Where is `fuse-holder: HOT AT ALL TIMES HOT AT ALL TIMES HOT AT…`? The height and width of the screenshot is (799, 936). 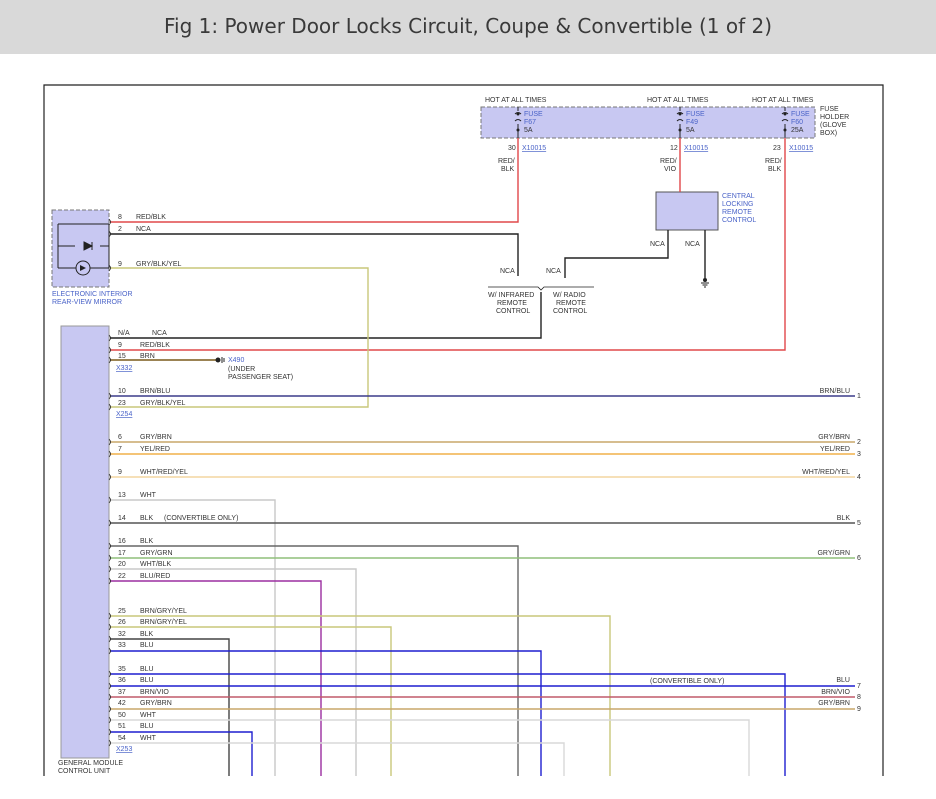 fuse-holder: HOT AT ALL TIMES HOT AT ALL TIMES HOT AT… is located at coordinates (664, 135).